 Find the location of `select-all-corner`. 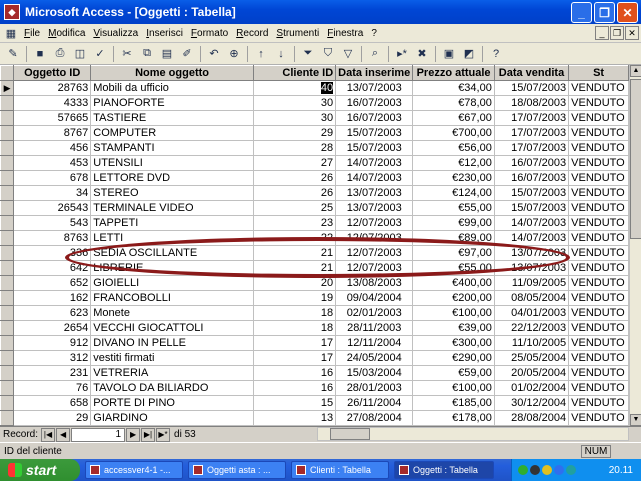

select-all-corner is located at coordinates (7, 73).